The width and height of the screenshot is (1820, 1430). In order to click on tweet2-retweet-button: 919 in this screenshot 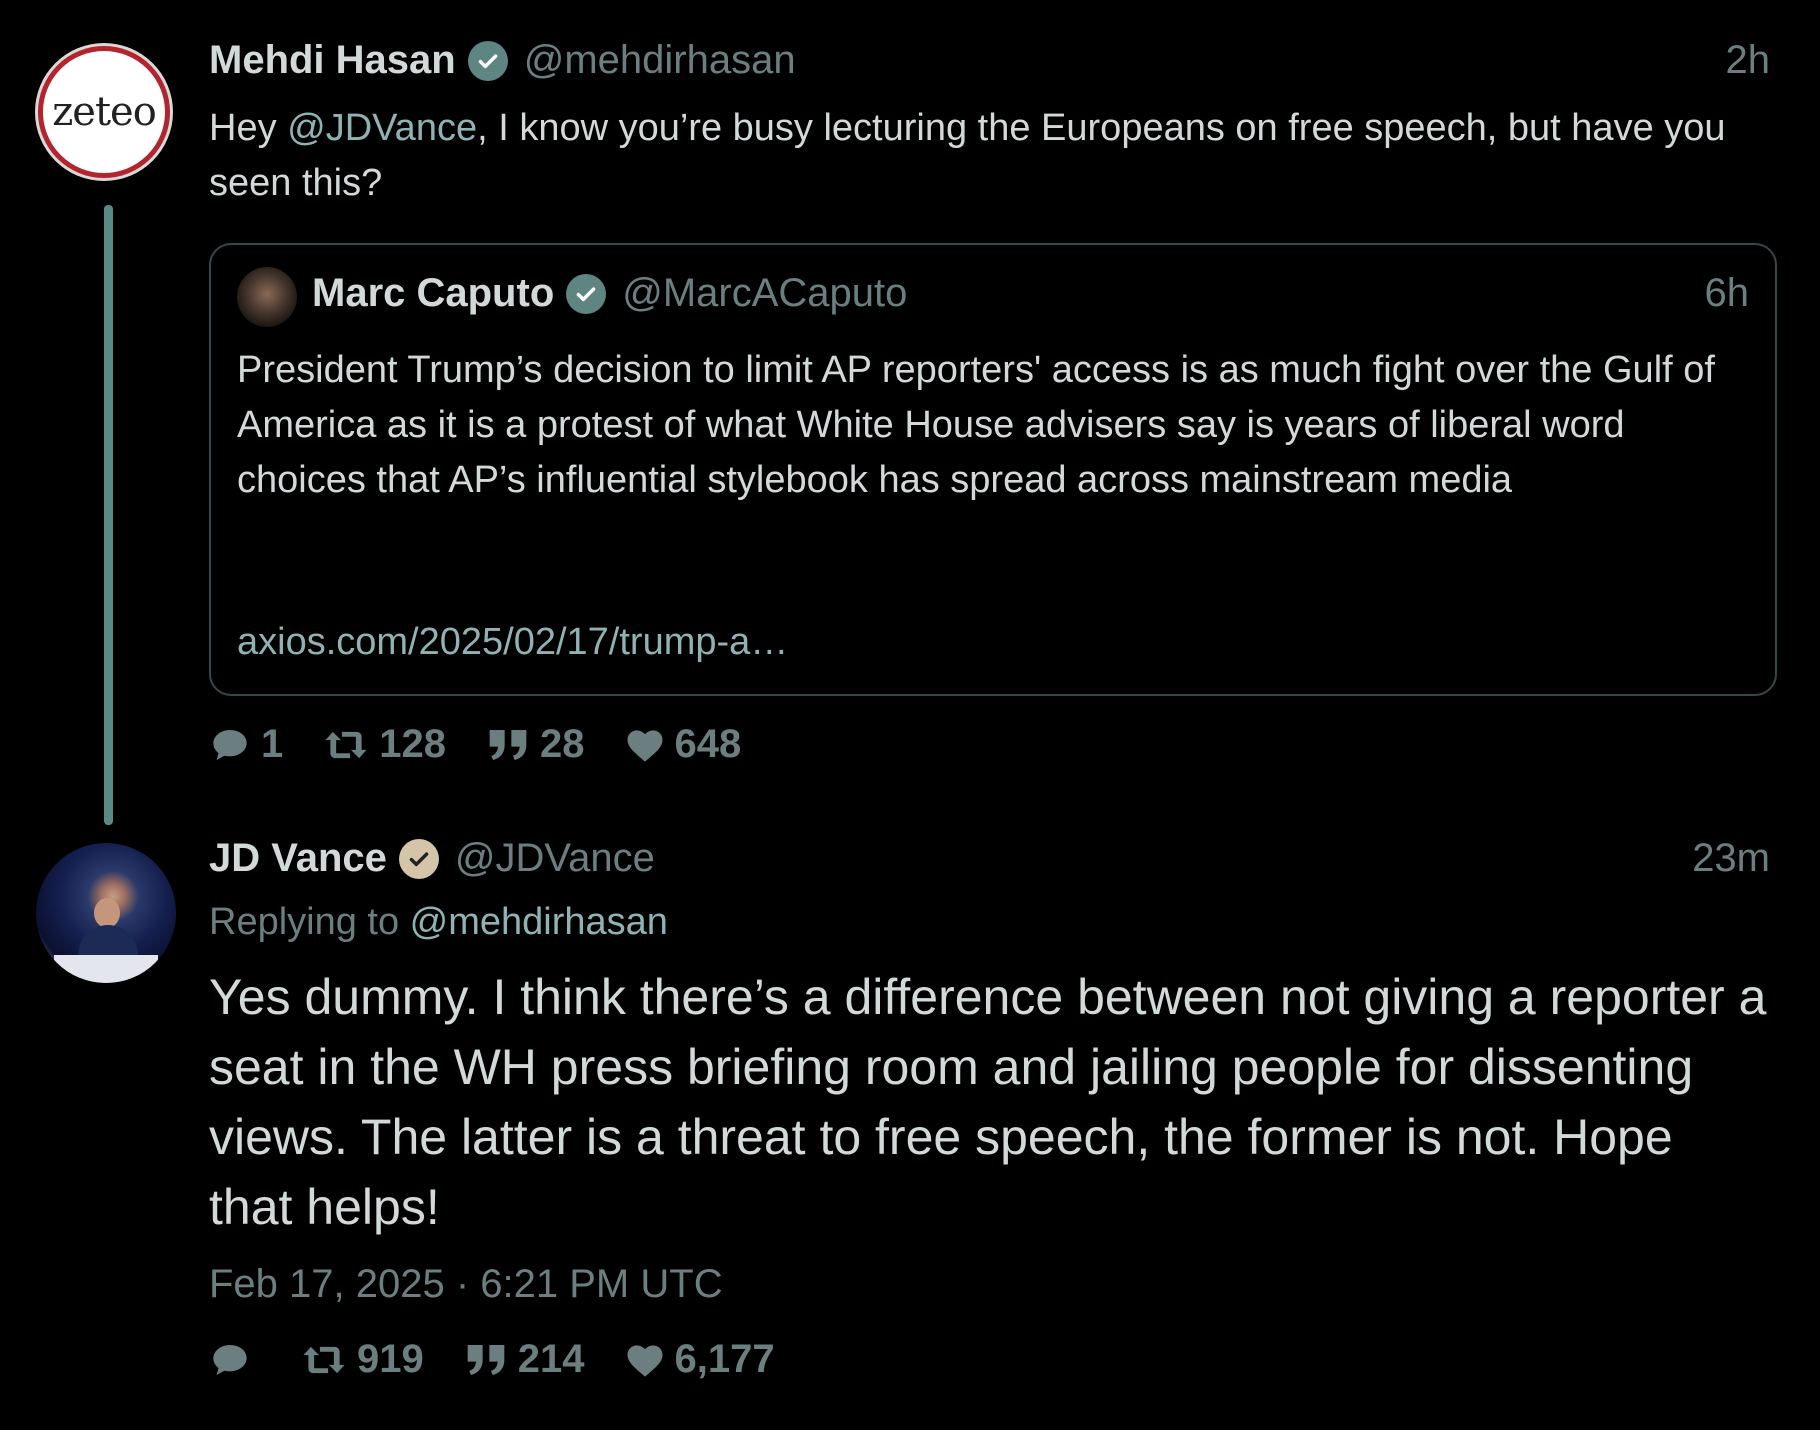, I will do `click(362, 1359)`.